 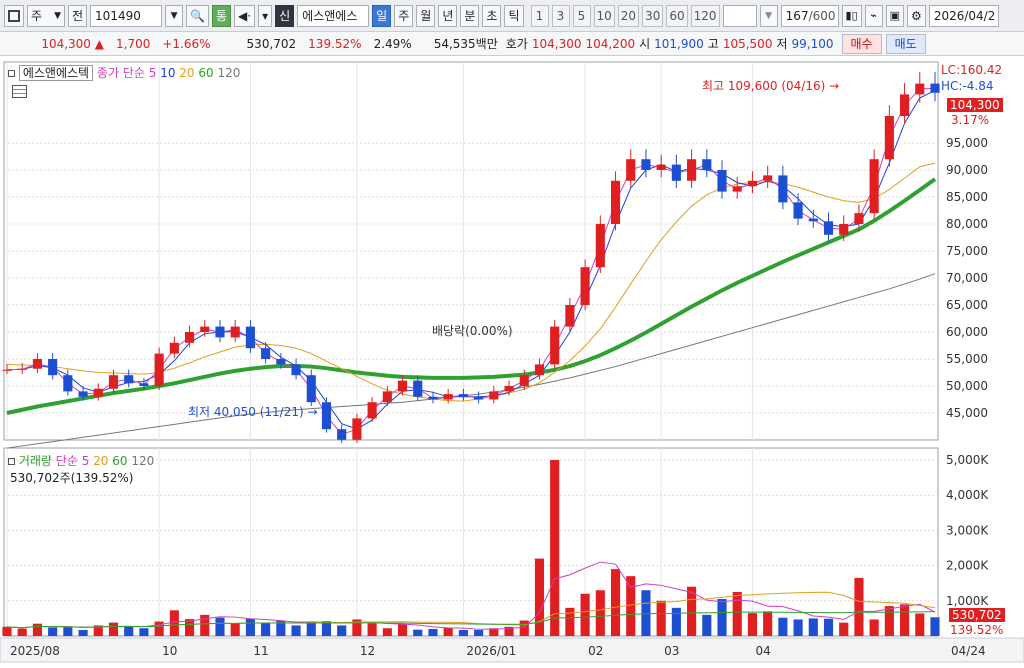 What do you see at coordinates (851, 15) in the screenshot?
I see `candle-type-button: ▮▯` at bounding box center [851, 15].